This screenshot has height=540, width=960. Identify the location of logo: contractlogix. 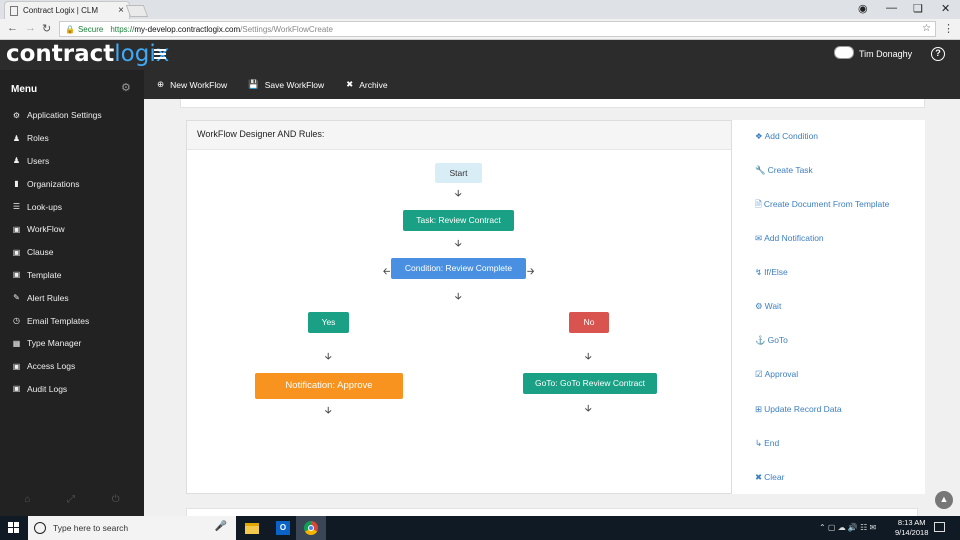
(87, 54).